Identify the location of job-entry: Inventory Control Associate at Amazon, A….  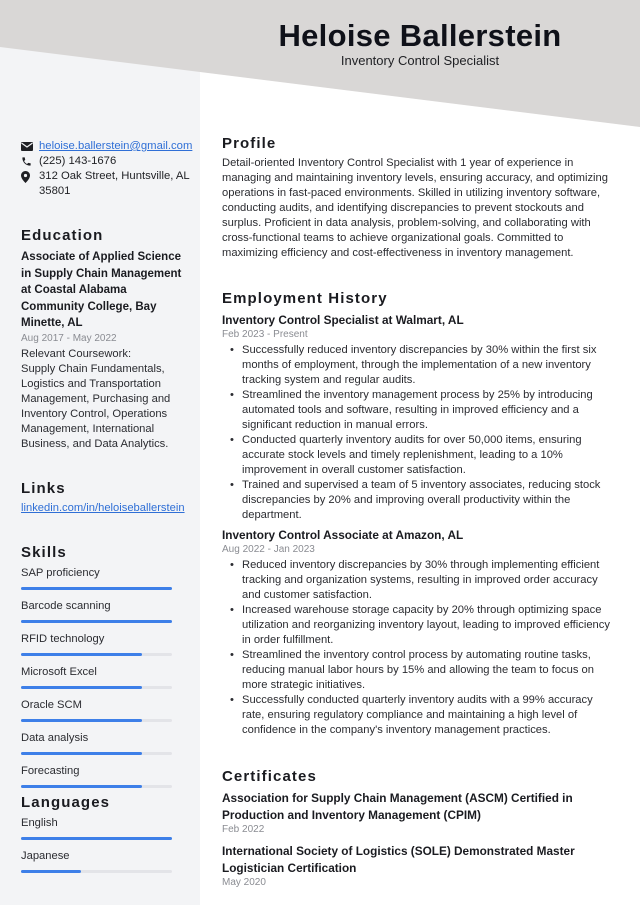
(419, 632).